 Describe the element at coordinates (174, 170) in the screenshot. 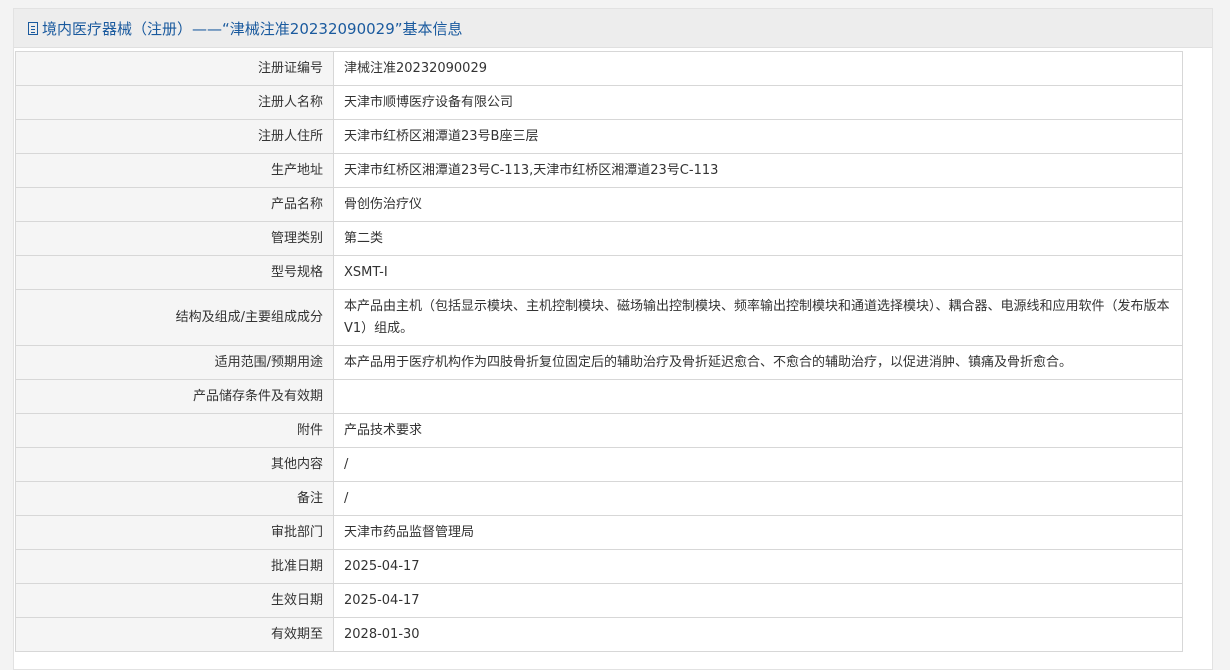

I see `row-label: 生产地址` at that location.